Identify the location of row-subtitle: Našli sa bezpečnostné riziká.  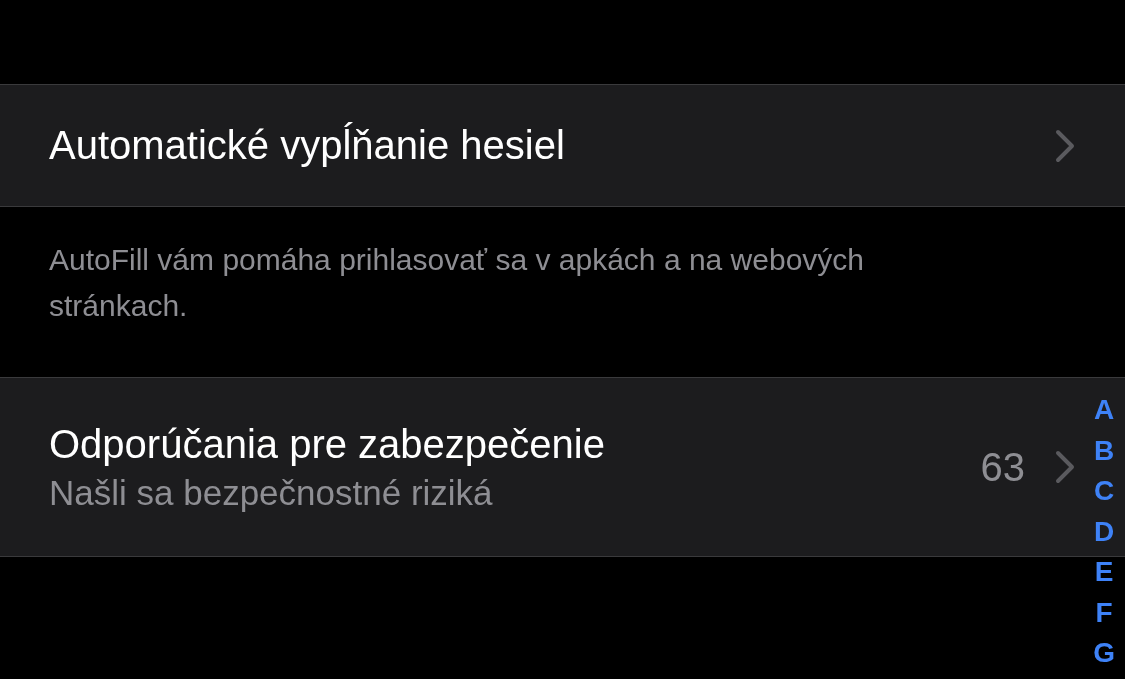
(271, 492).